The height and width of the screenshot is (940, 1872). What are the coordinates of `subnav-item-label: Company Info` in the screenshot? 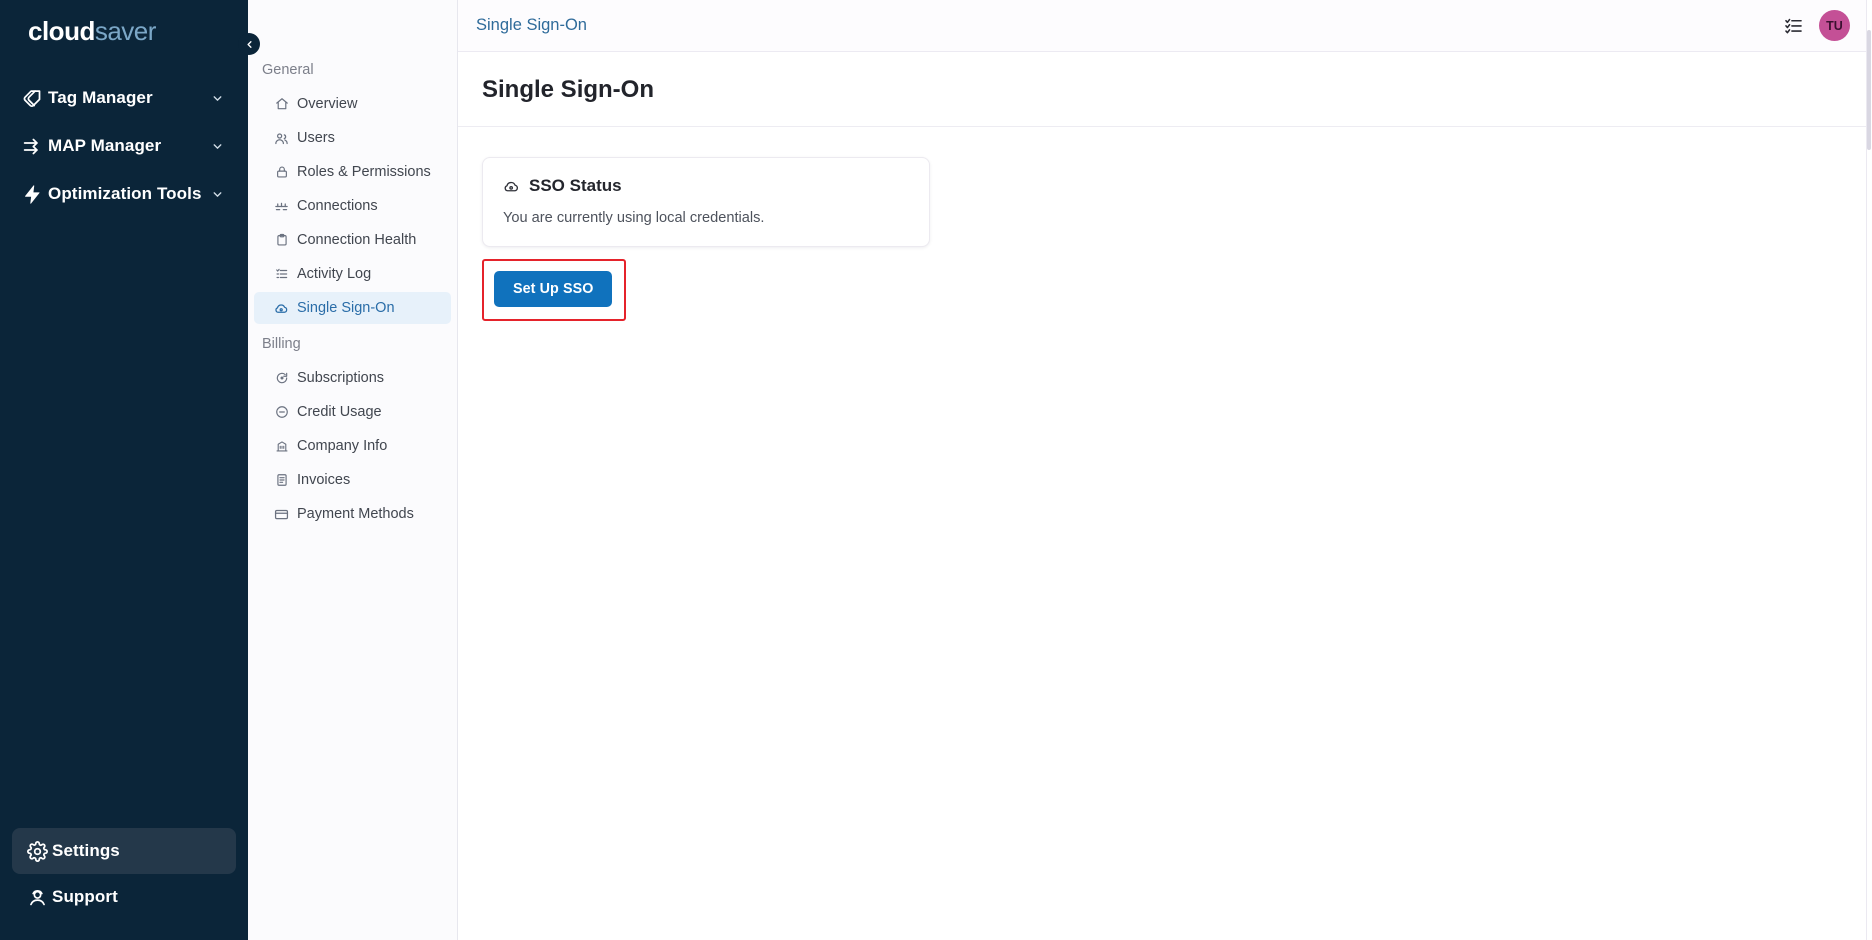 It's located at (342, 446).